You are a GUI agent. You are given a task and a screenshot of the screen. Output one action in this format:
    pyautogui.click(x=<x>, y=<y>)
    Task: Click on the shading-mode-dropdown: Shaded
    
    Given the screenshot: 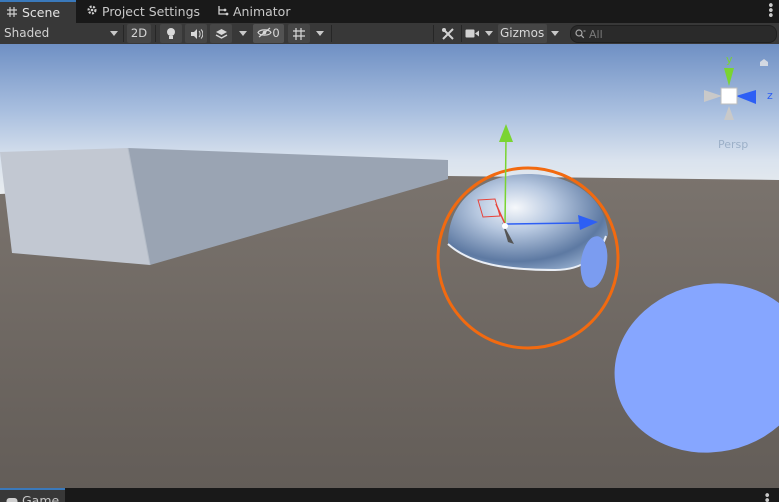 What is the action you would take?
    pyautogui.click(x=61, y=33)
    